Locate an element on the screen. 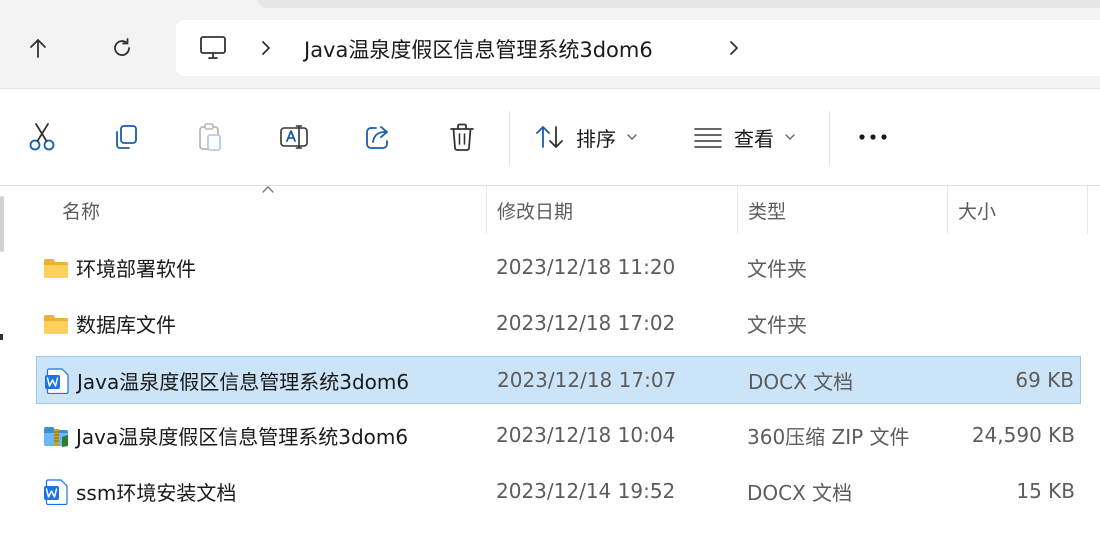 The width and height of the screenshot is (1100, 547). file-size: 15 KB is located at coordinates (1045, 491).